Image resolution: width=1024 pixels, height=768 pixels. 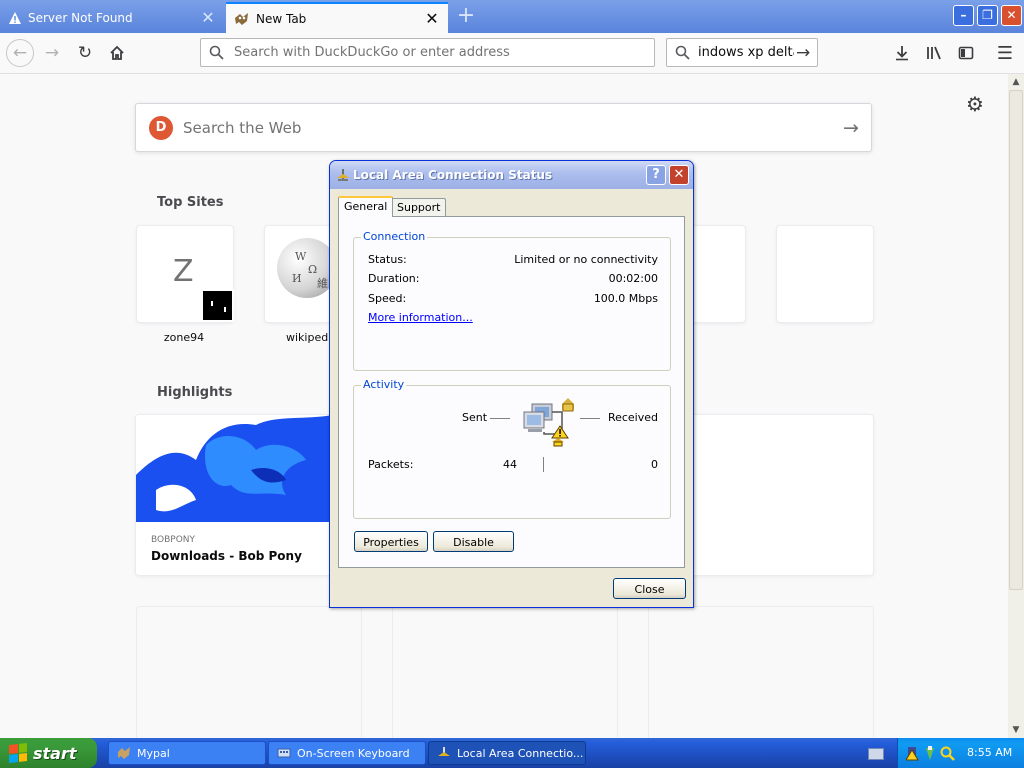 I want to click on top-site-label: zone94, so click(x=184, y=337).